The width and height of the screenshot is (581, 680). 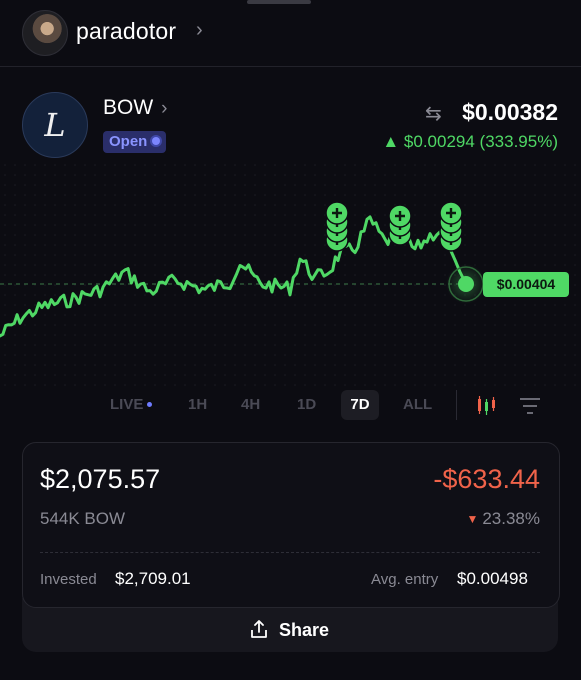 I want to click on coin-logo-glyph: L, so click(x=55, y=125).